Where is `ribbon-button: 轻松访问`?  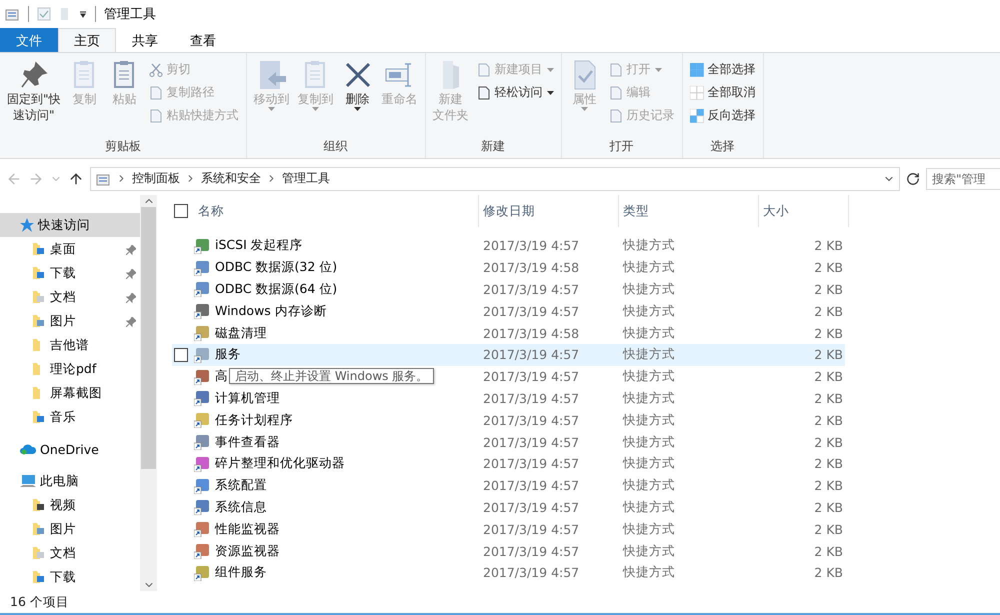
ribbon-button: 轻松访问 is located at coordinates (515, 92).